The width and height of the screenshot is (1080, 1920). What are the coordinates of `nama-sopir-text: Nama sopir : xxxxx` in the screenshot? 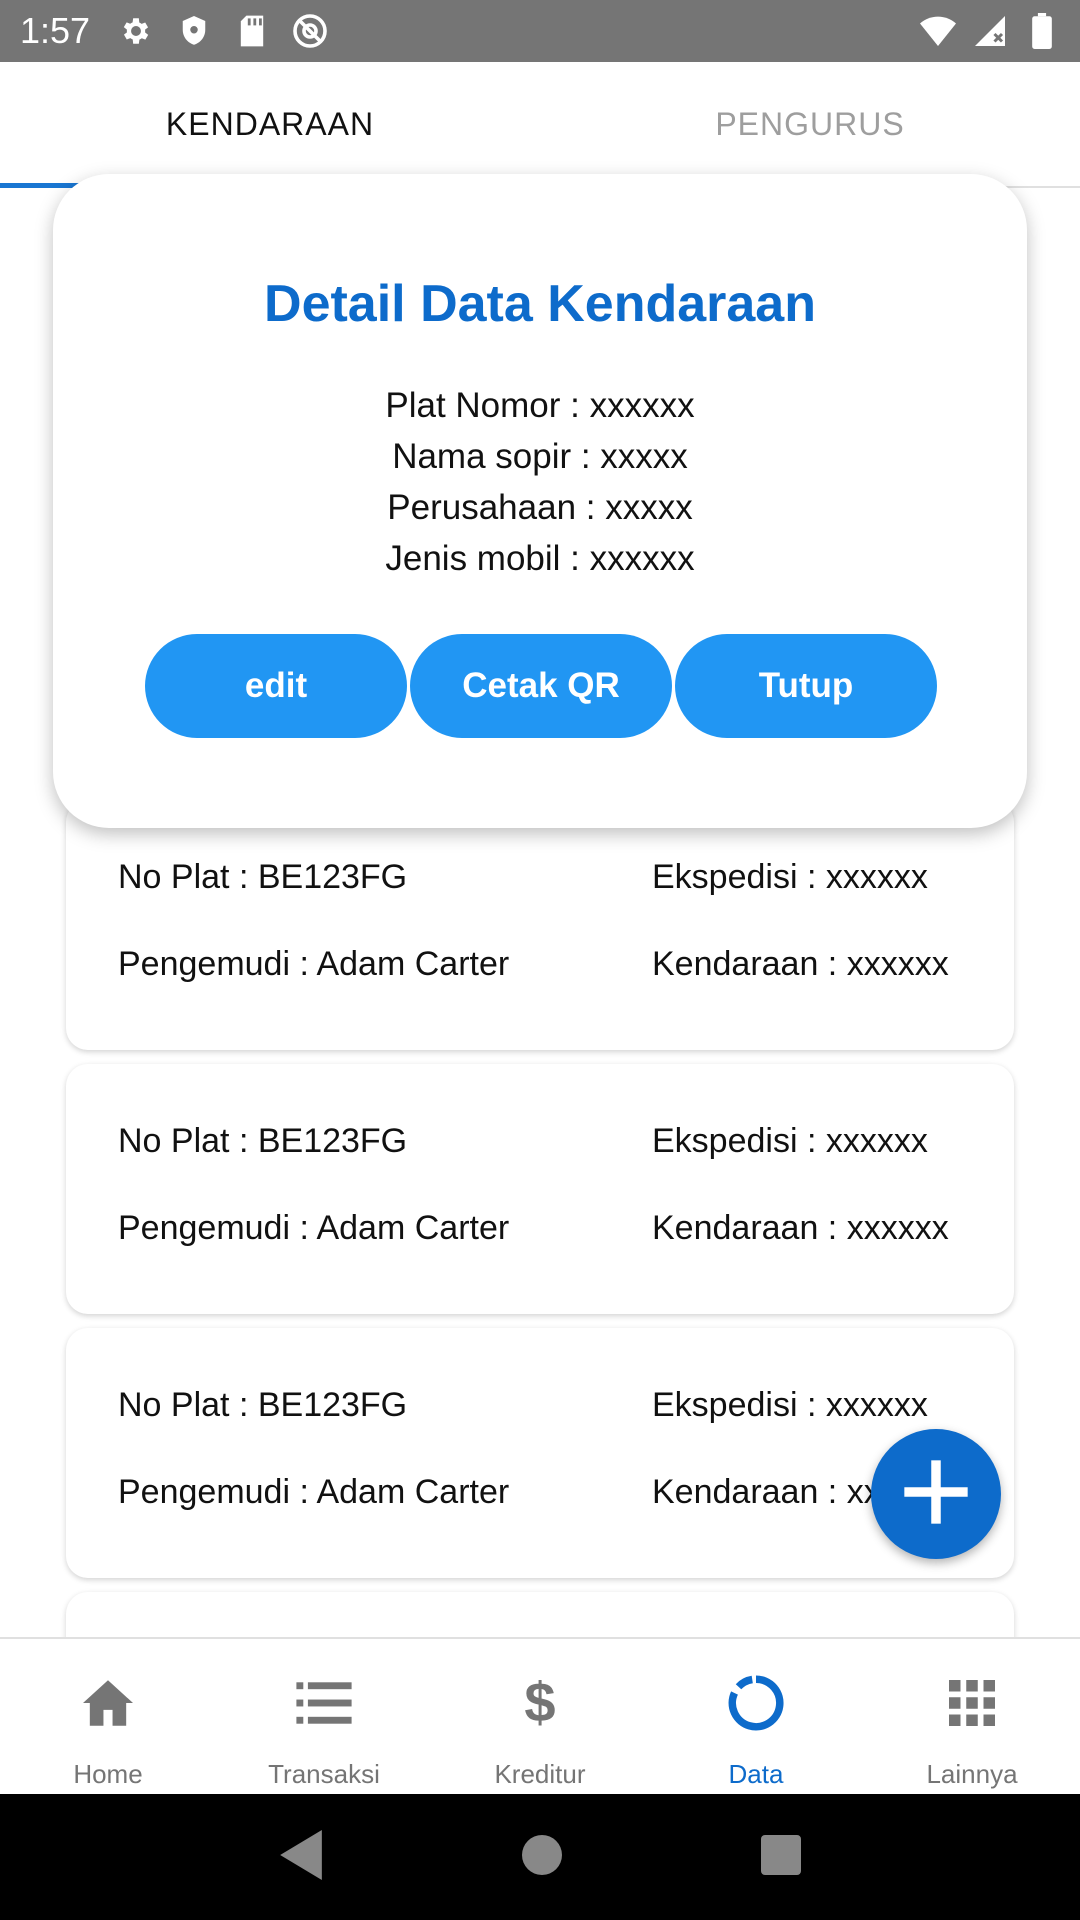 It's located at (540, 456).